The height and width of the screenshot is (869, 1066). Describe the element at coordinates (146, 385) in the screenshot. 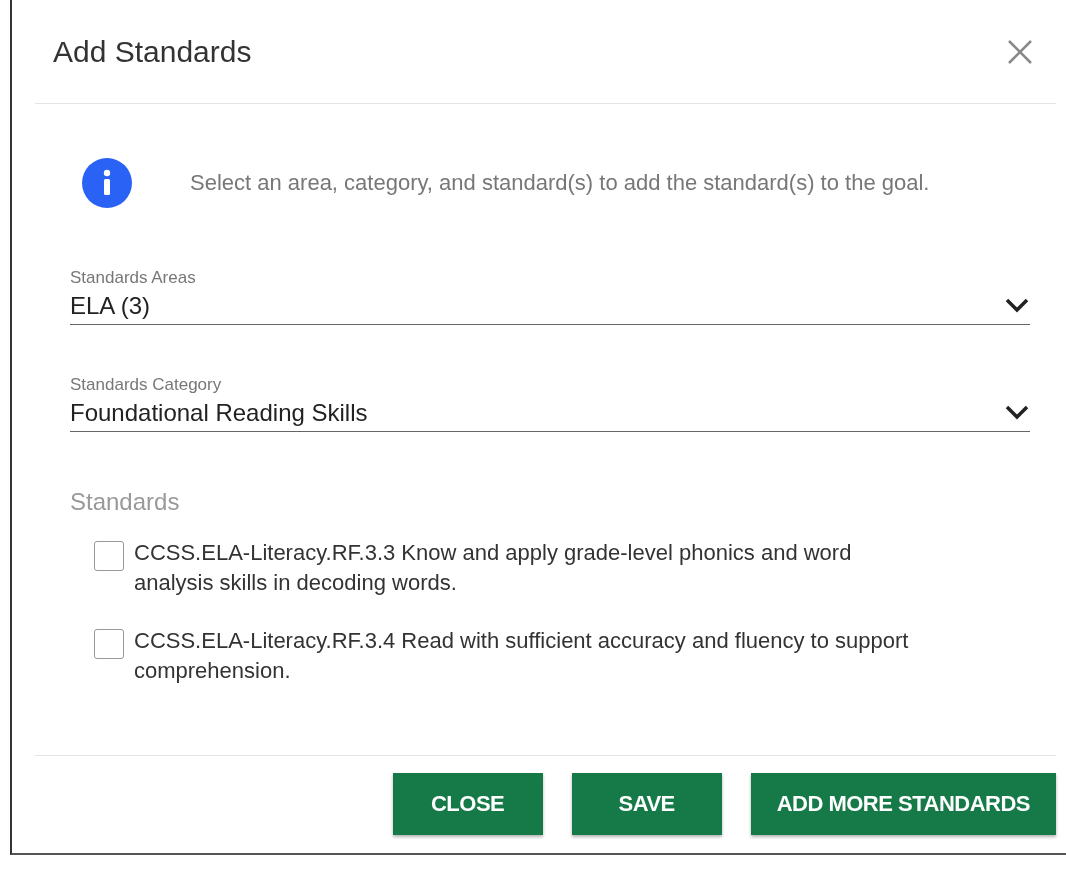

I see `field-label: Standards Category` at that location.